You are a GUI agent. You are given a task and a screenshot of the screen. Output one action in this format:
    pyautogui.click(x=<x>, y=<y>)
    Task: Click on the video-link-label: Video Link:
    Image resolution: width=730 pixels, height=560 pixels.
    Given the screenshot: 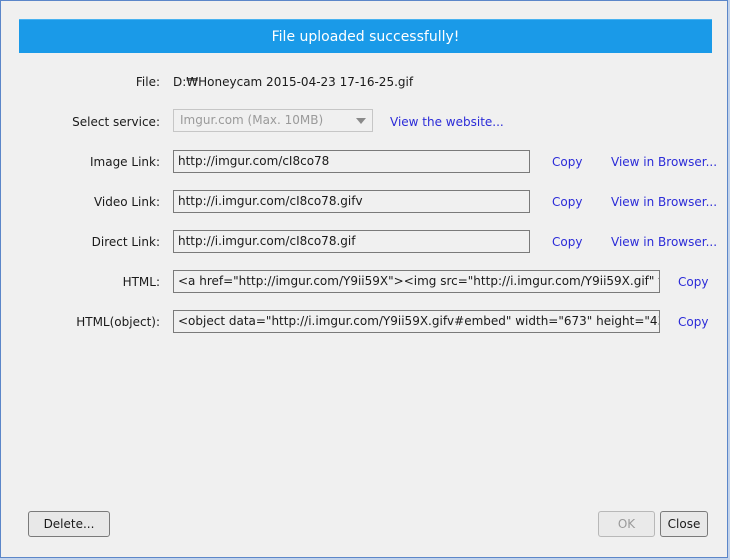 What is the action you would take?
    pyautogui.click(x=126, y=202)
    